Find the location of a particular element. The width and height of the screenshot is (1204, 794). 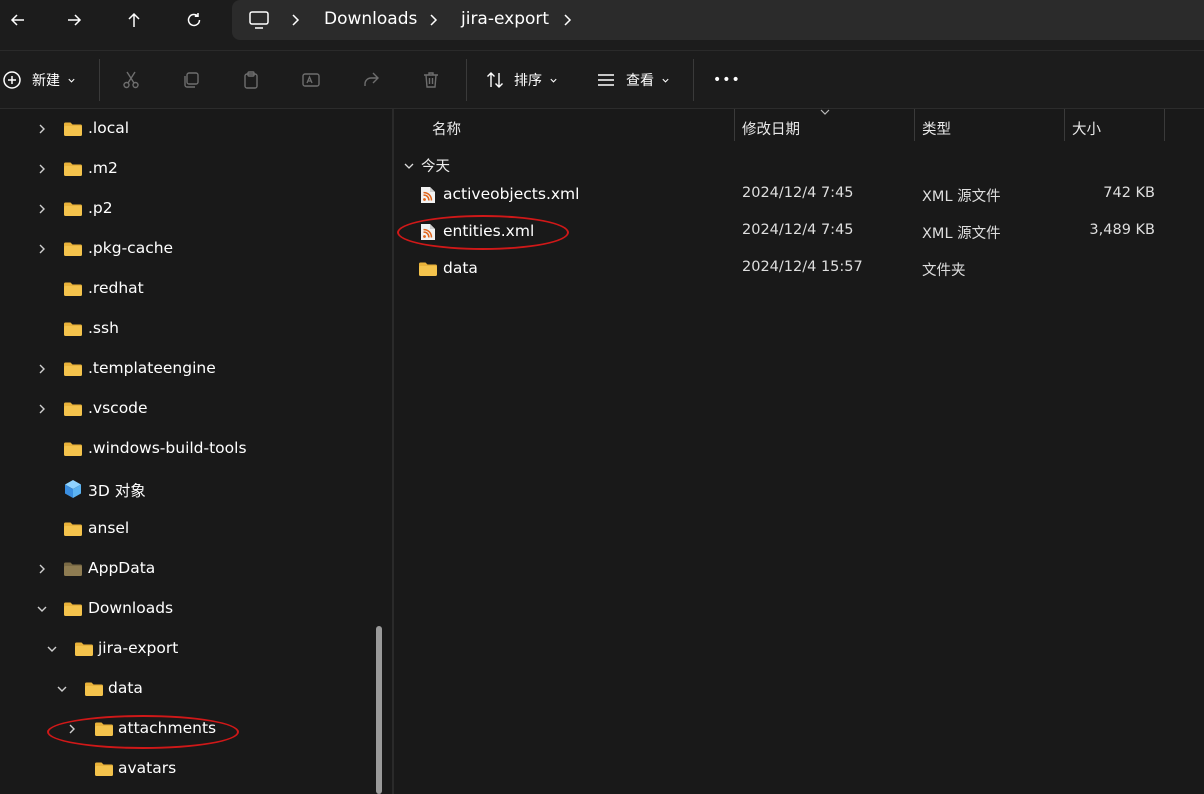

clipboard-icon is located at coordinates (251, 80).